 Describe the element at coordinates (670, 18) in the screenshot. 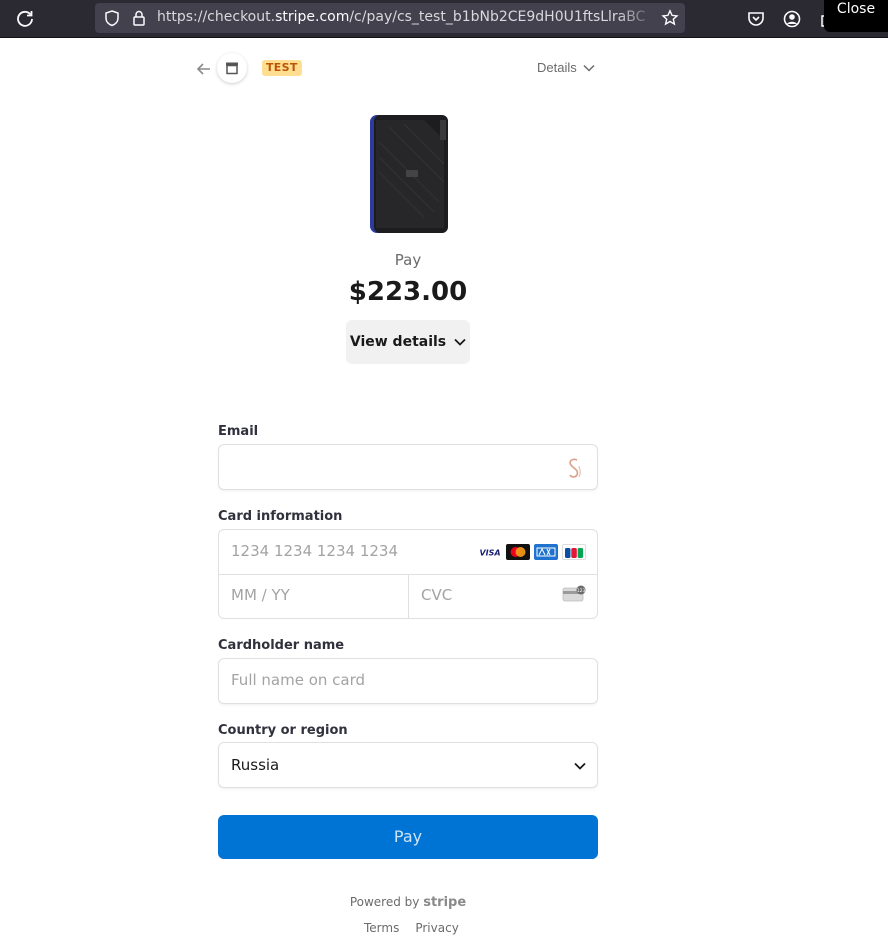

I see `bookmark-star-icon` at that location.